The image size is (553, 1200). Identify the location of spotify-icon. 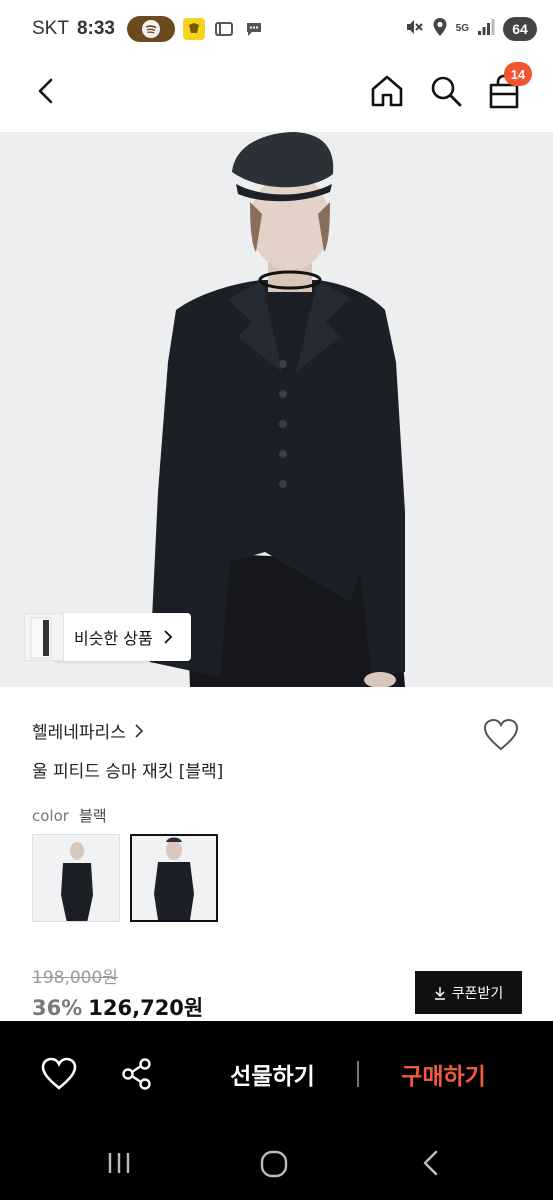
(150, 29).